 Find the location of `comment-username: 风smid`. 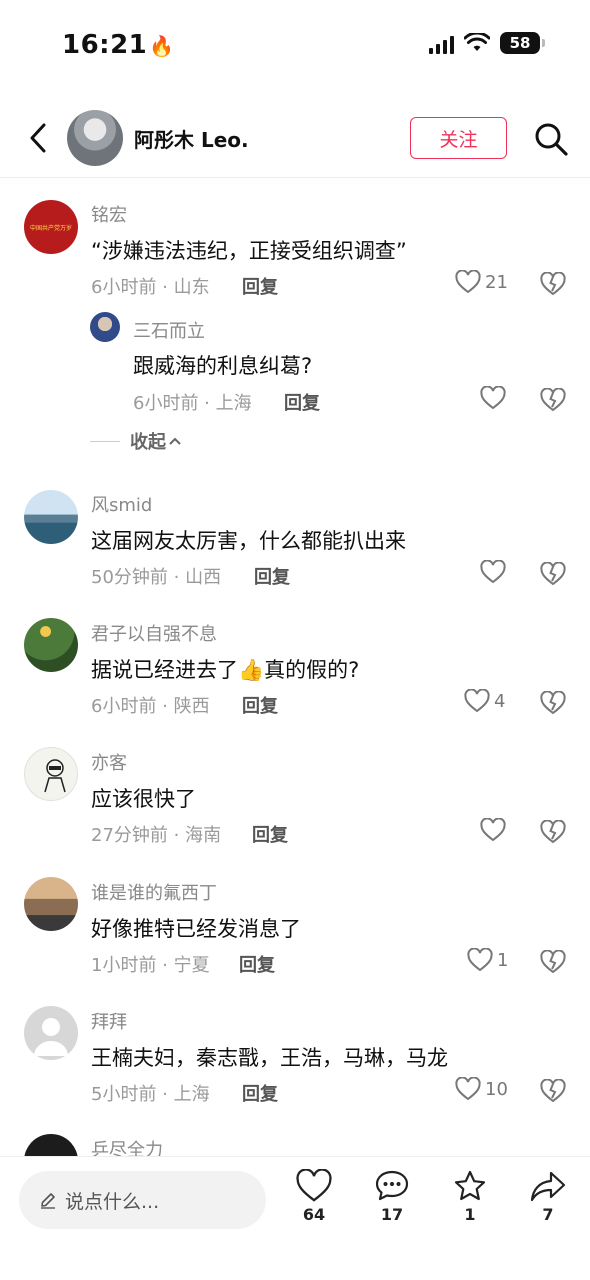

comment-username: 风smid is located at coordinates (121, 504).